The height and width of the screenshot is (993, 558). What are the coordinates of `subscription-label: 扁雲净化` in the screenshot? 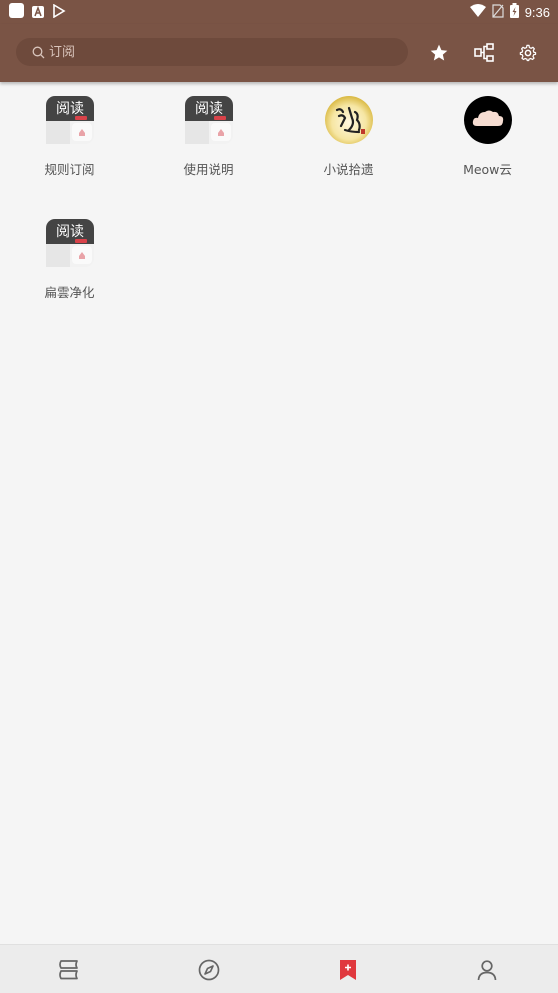 It's located at (69, 292).